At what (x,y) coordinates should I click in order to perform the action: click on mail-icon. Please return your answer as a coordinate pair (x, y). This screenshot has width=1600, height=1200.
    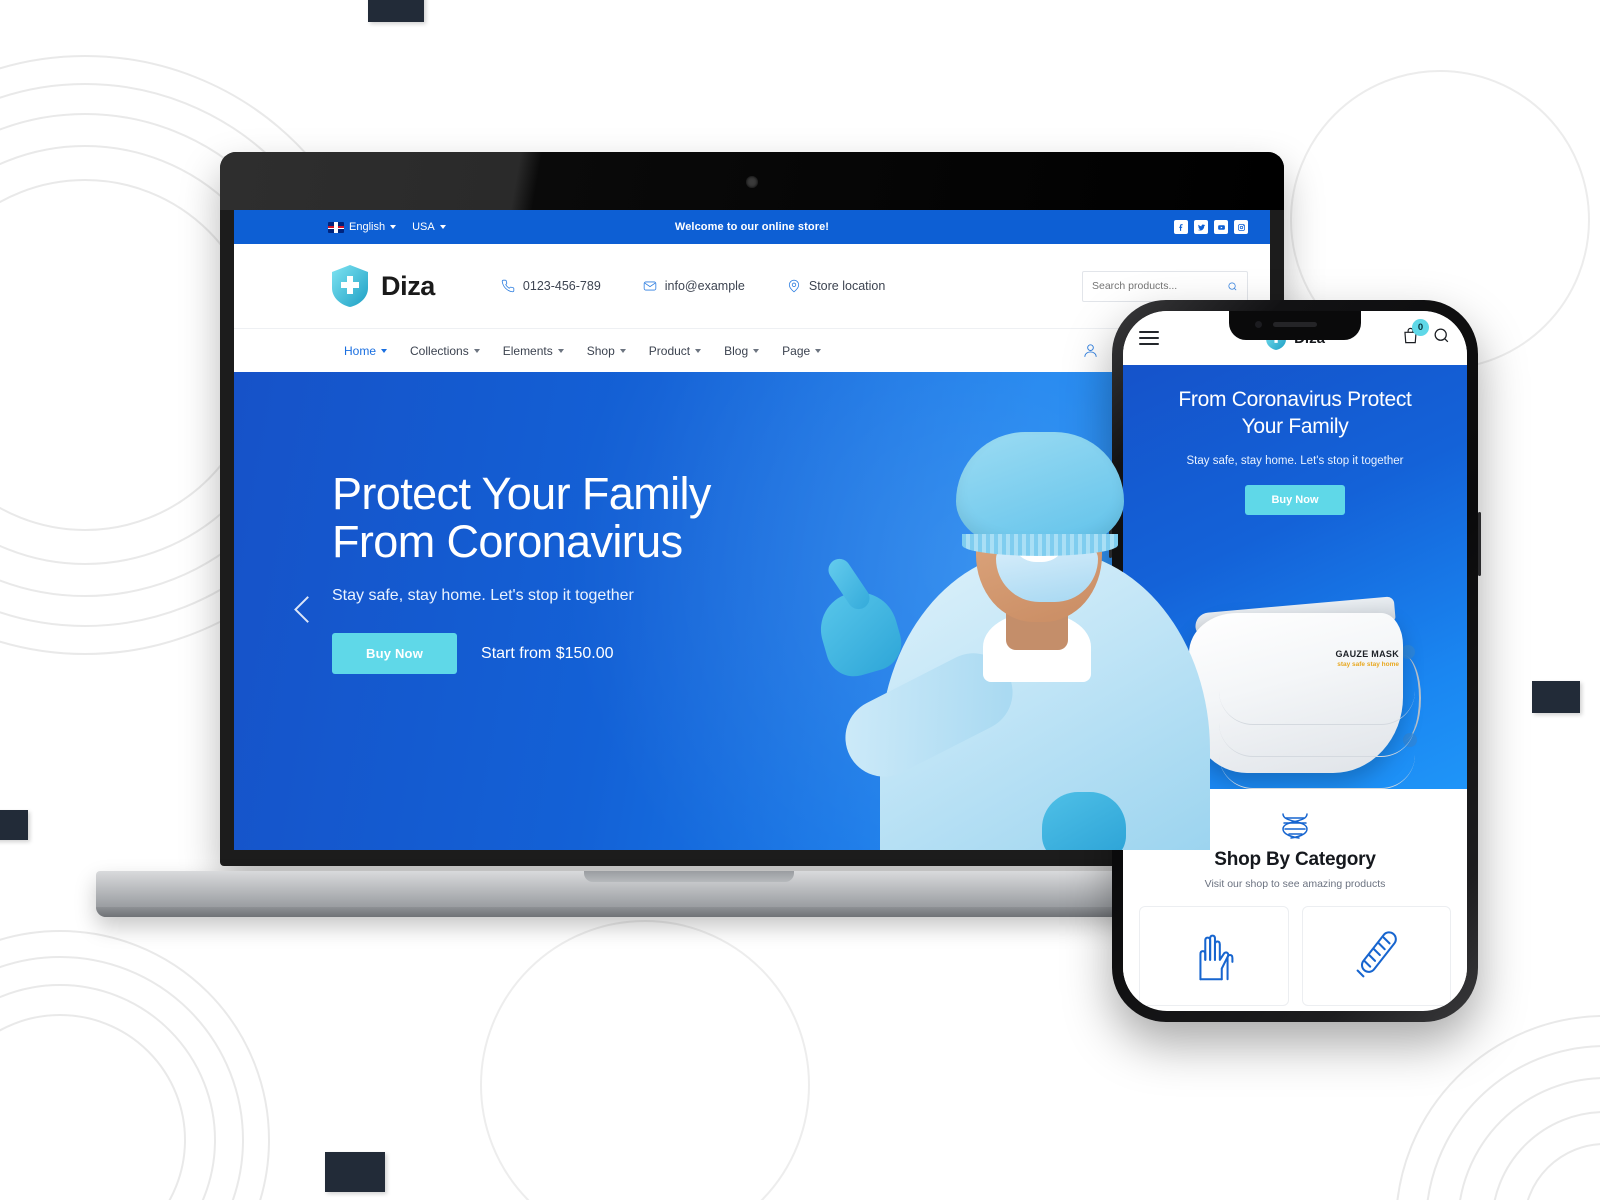
    Looking at the image, I should click on (650, 286).